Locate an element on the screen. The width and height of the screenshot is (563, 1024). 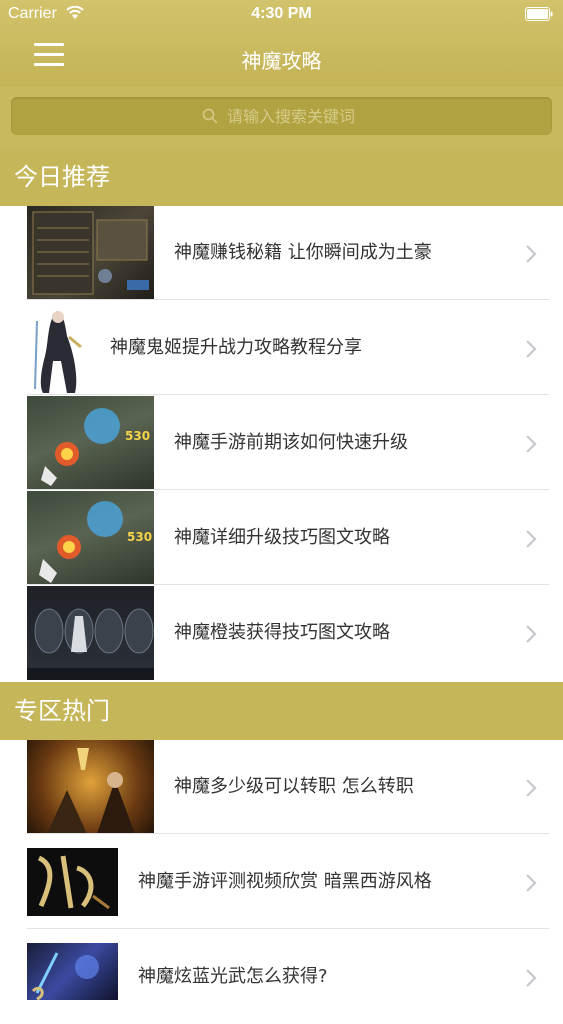
article-row: 神魔赚钱秘籍 让你瞬间成为土豪 is located at coordinates (281, 253).